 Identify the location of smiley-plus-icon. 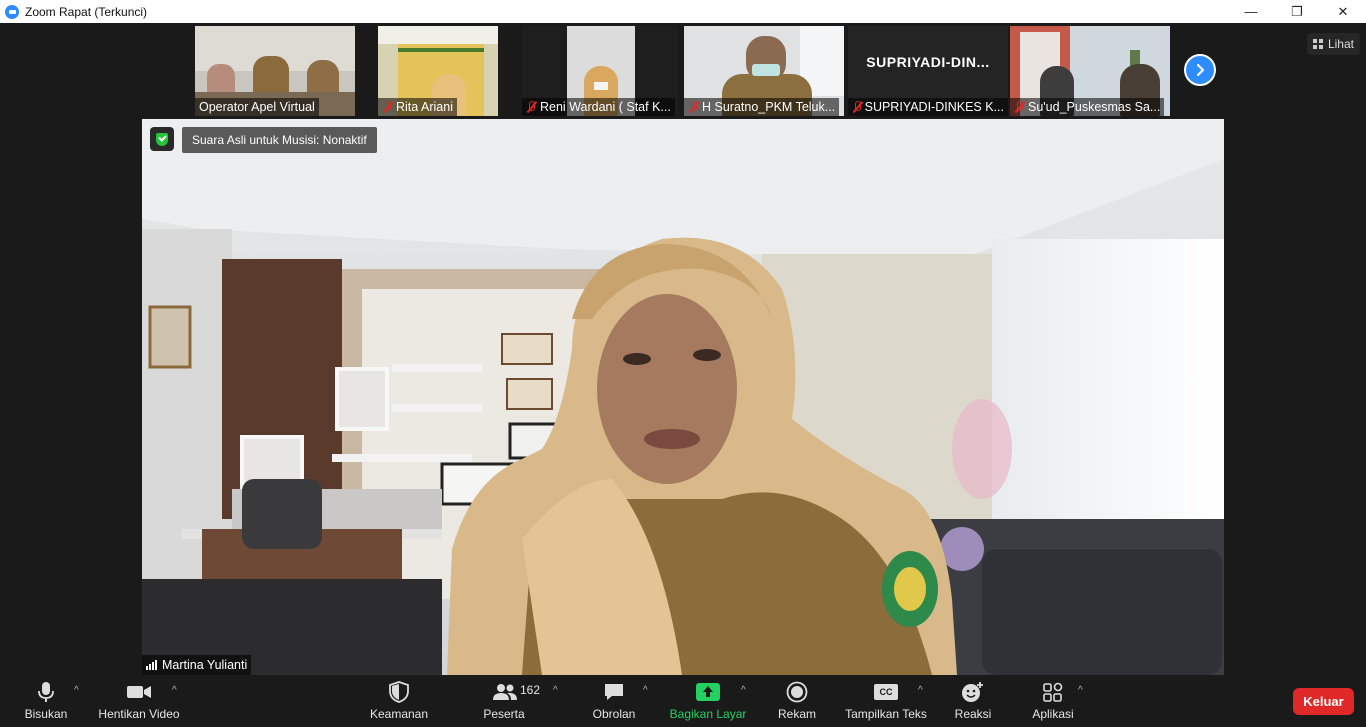
(973, 692).